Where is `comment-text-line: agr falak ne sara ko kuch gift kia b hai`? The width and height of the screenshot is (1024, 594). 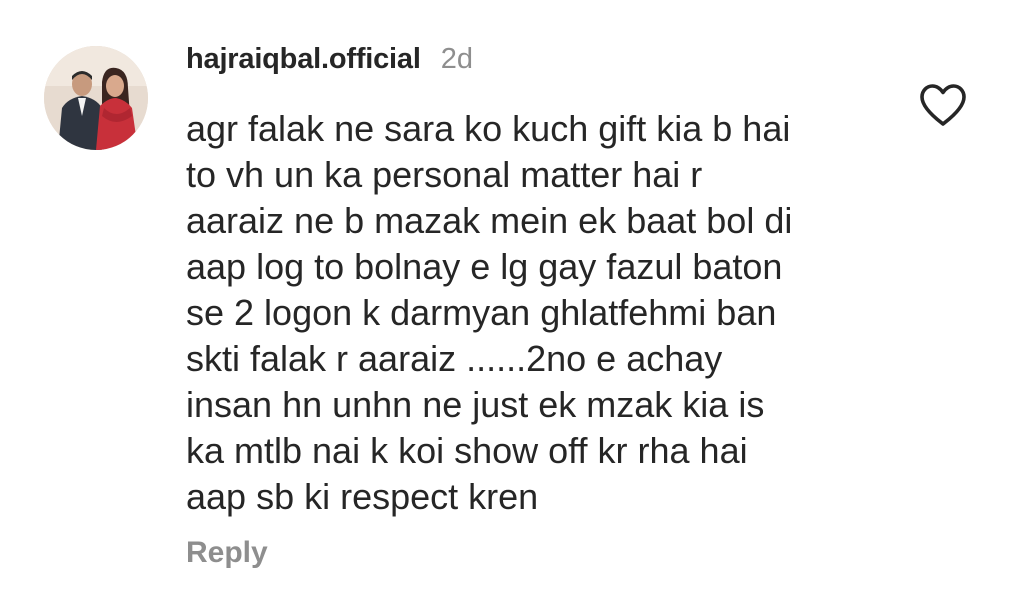
comment-text-line: agr falak ne sara ko kuch gift kia b hai is located at coordinates (488, 128).